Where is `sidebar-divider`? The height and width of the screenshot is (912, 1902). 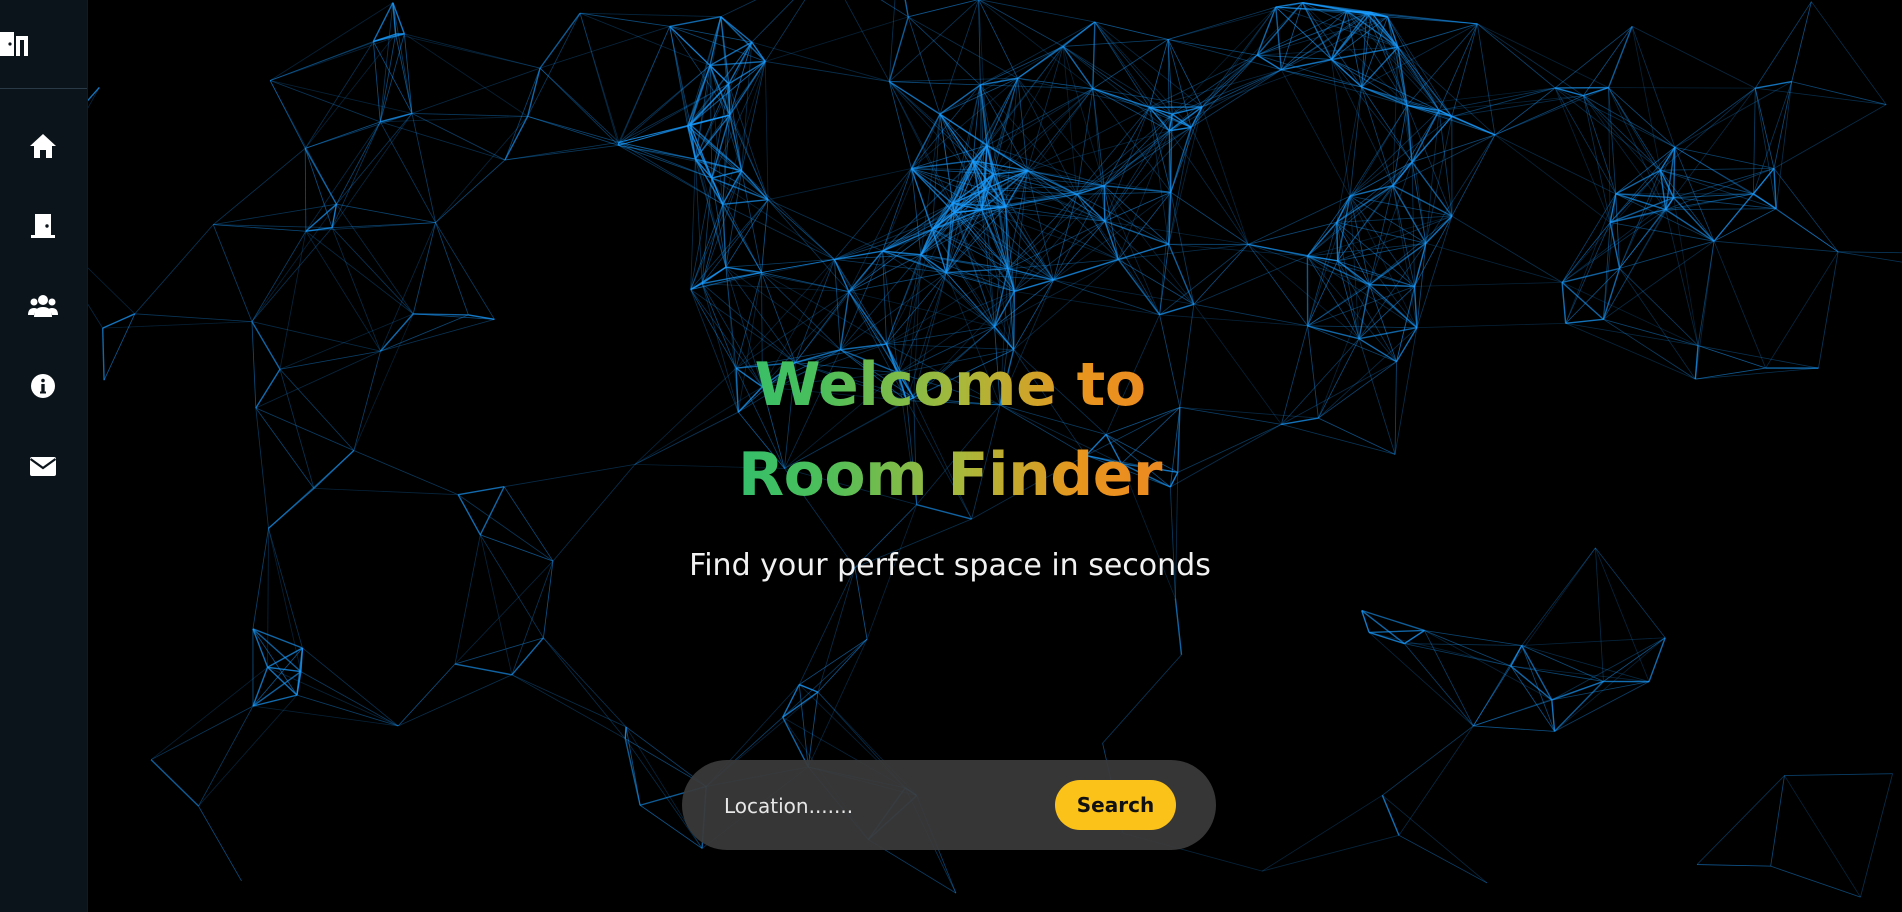 sidebar-divider is located at coordinates (43, 88).